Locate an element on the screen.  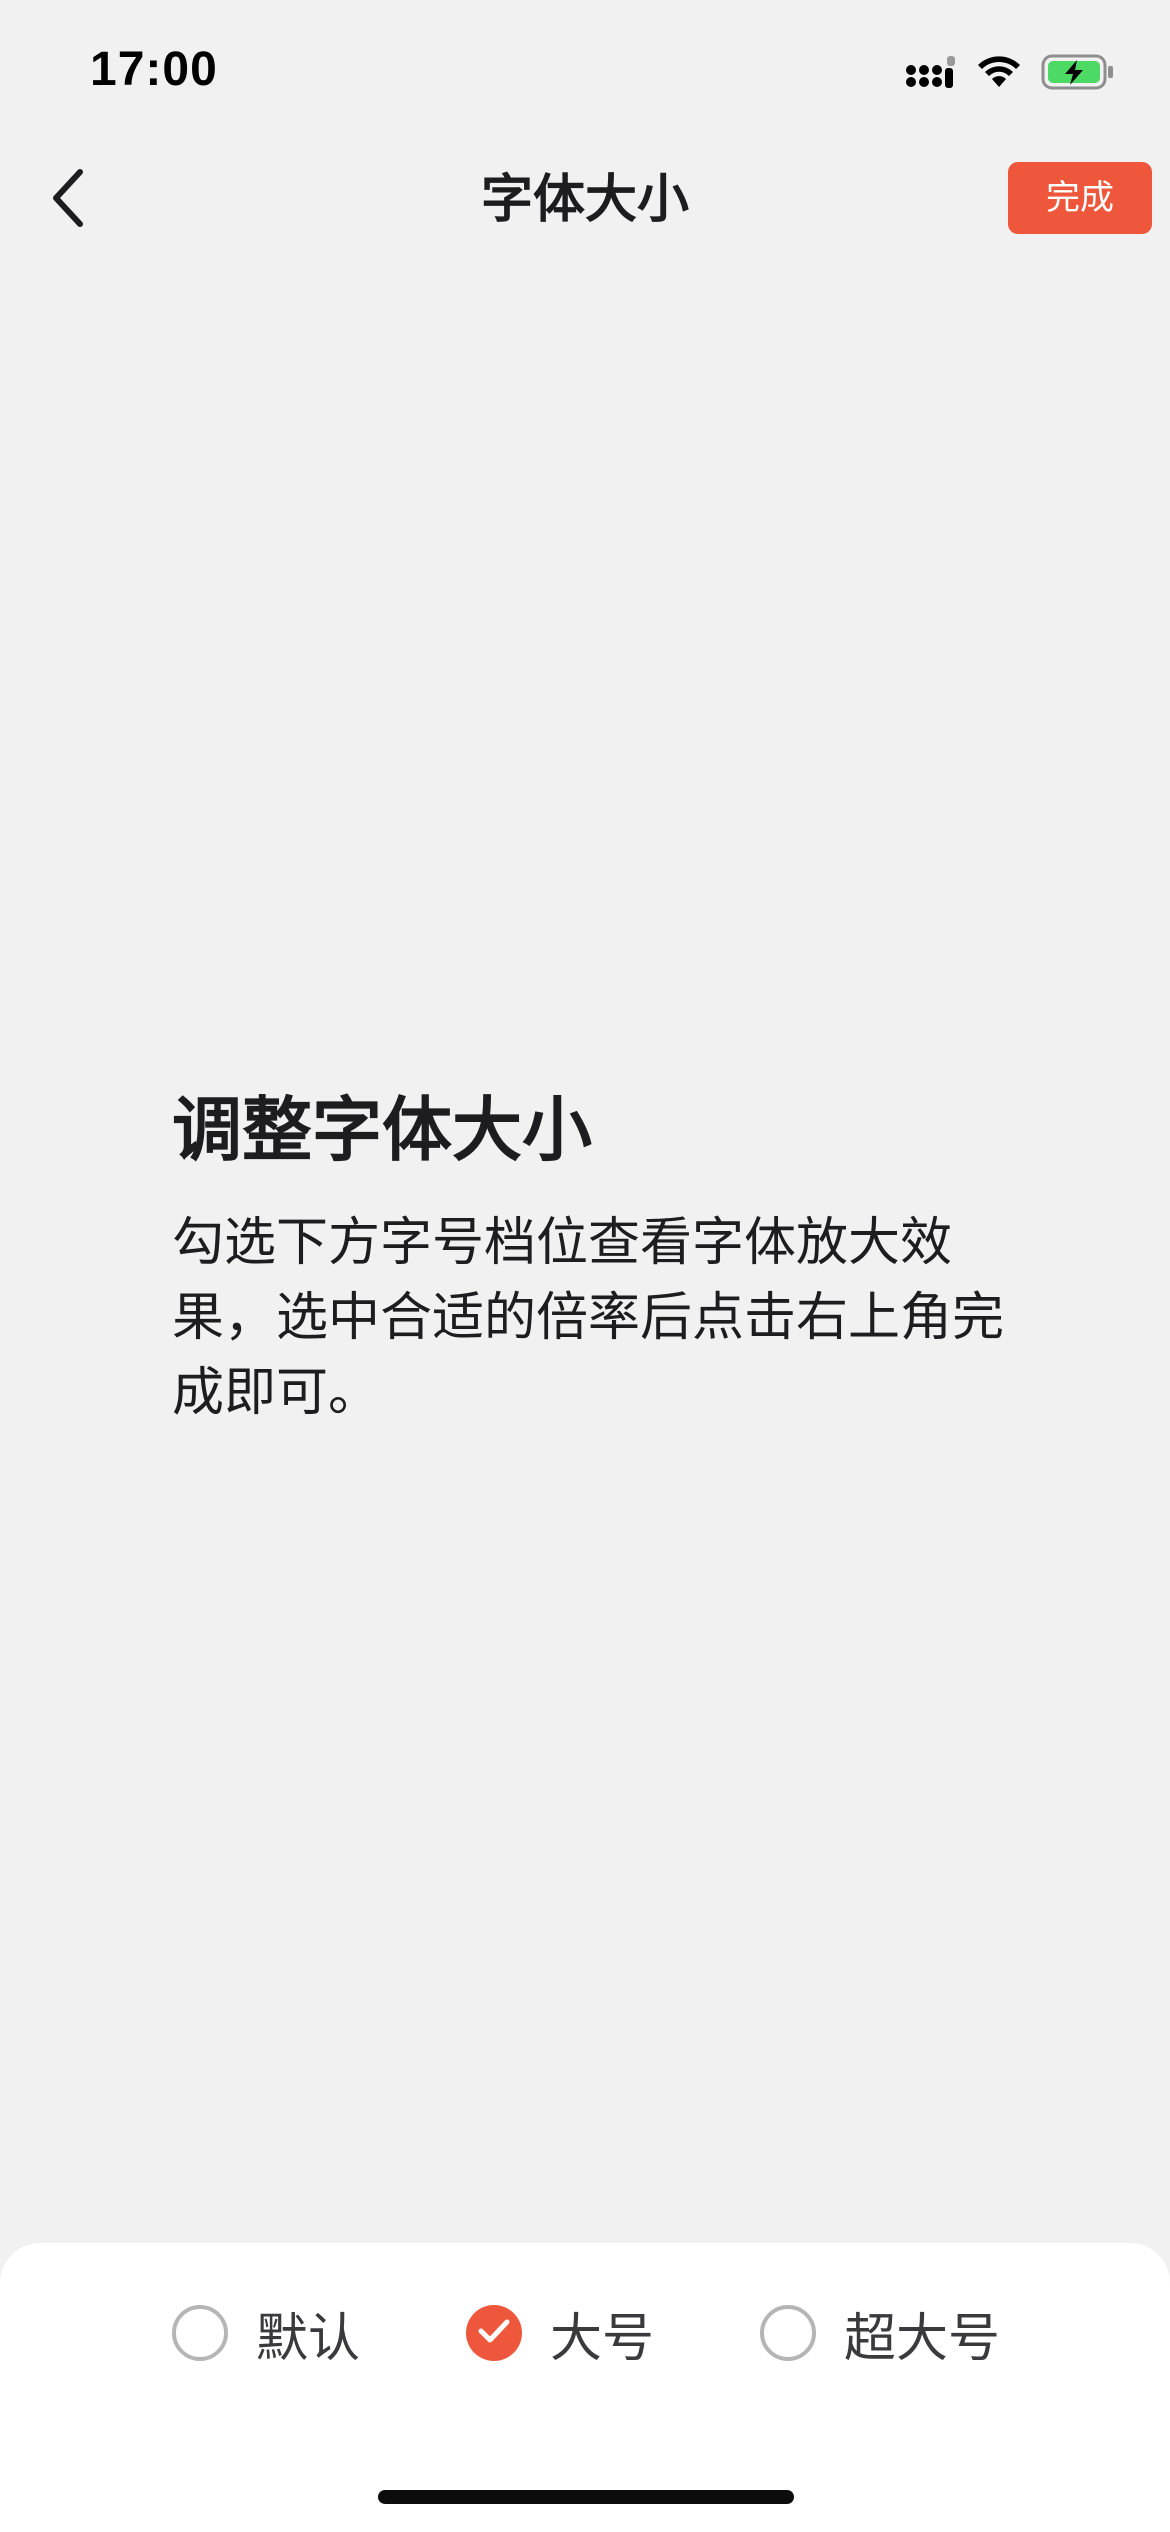
wifi-icon is located at coordinates (999, 74).